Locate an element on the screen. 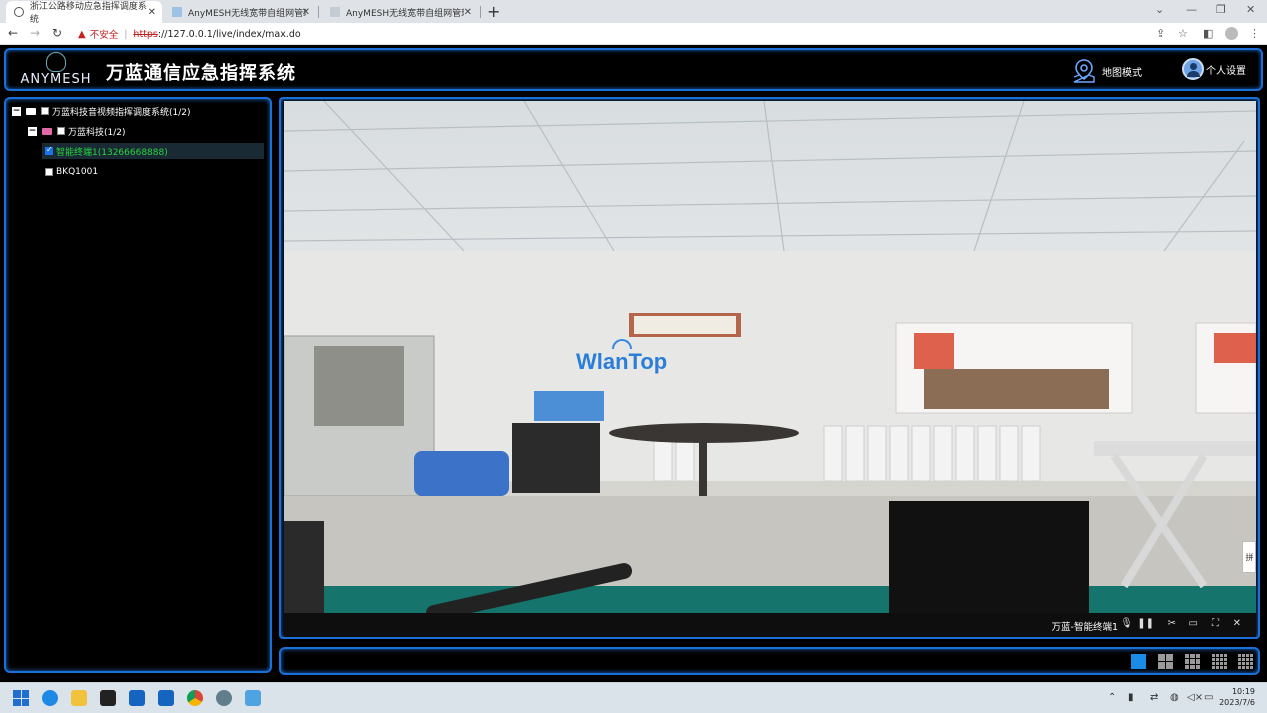 Image resolution: width=1267 pixels, height=713 pixels. map-mode-button: 地图模式 is located at coordinates (1107, 71).